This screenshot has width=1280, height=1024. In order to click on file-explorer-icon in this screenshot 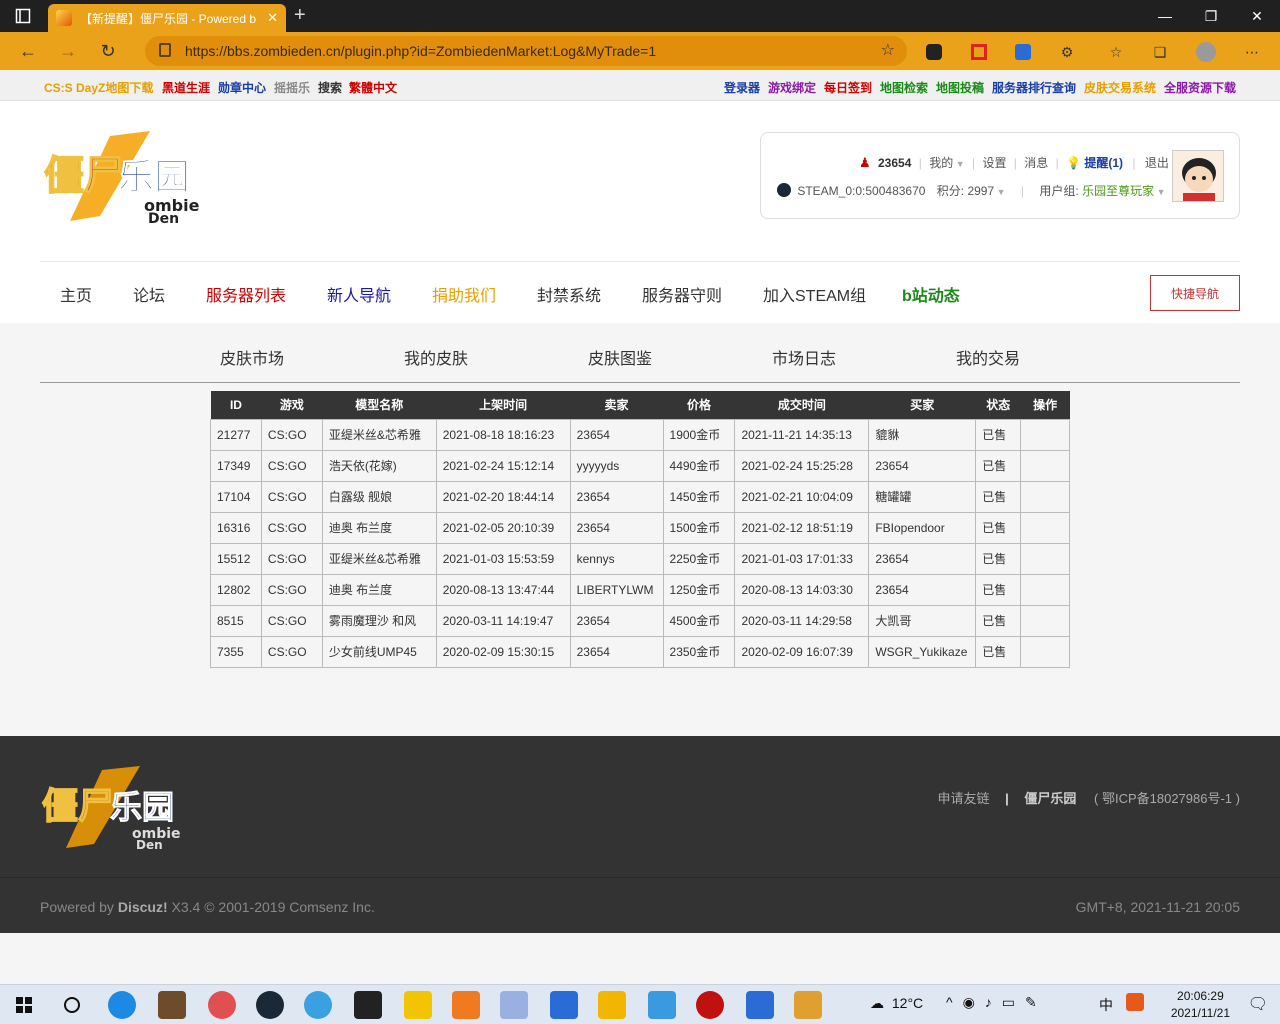, I will do `click(612, 1005)`.